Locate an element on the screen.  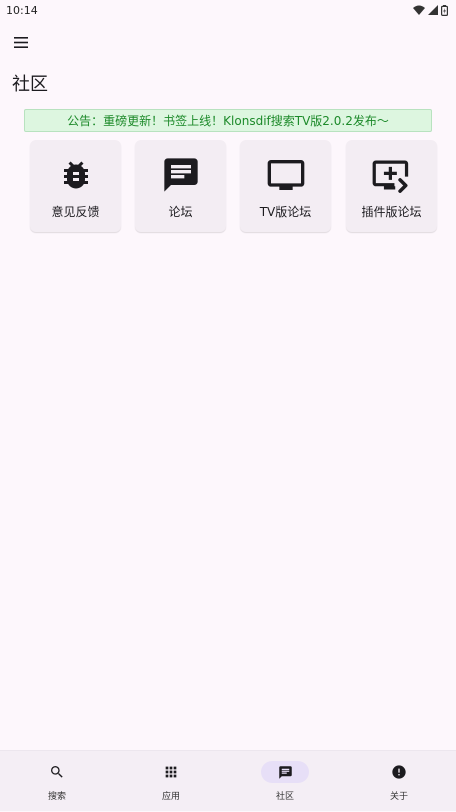
status-icons is located at coordinates (430, 10).